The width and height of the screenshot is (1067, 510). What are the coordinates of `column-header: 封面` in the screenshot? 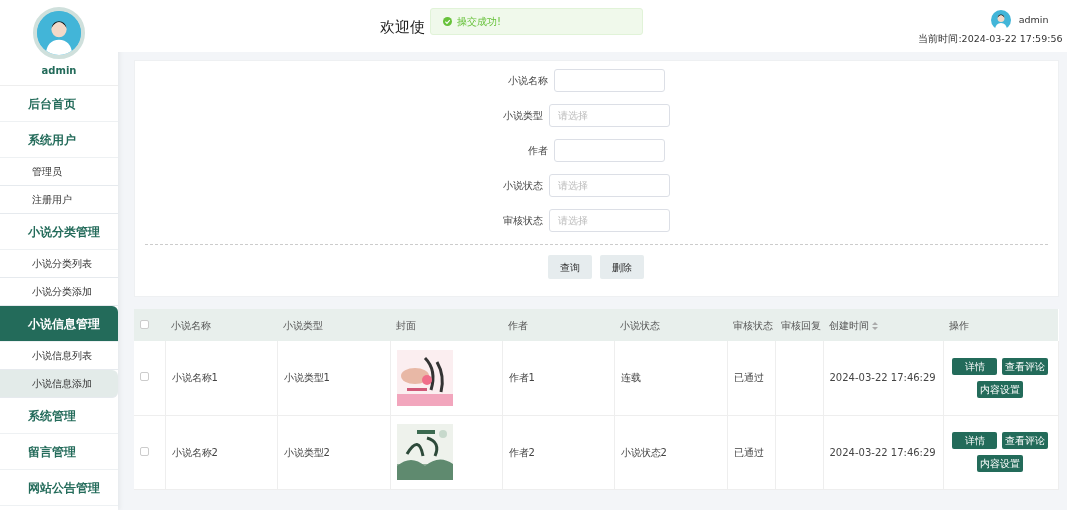 It's located at (406, 325).